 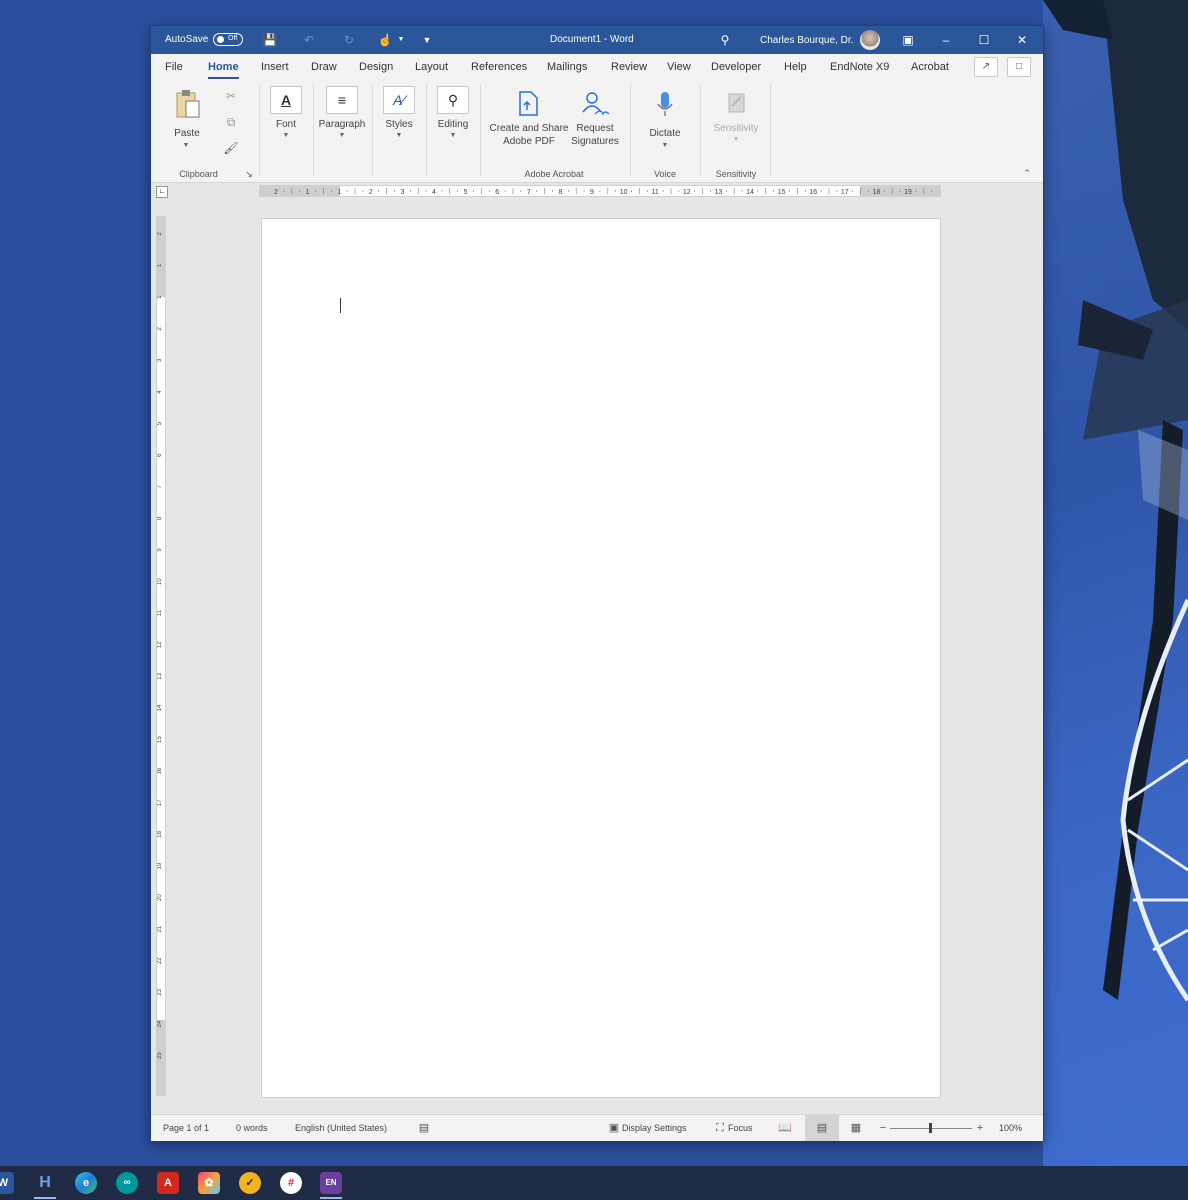 I want to click on avatar, so click(x=870, y=40).